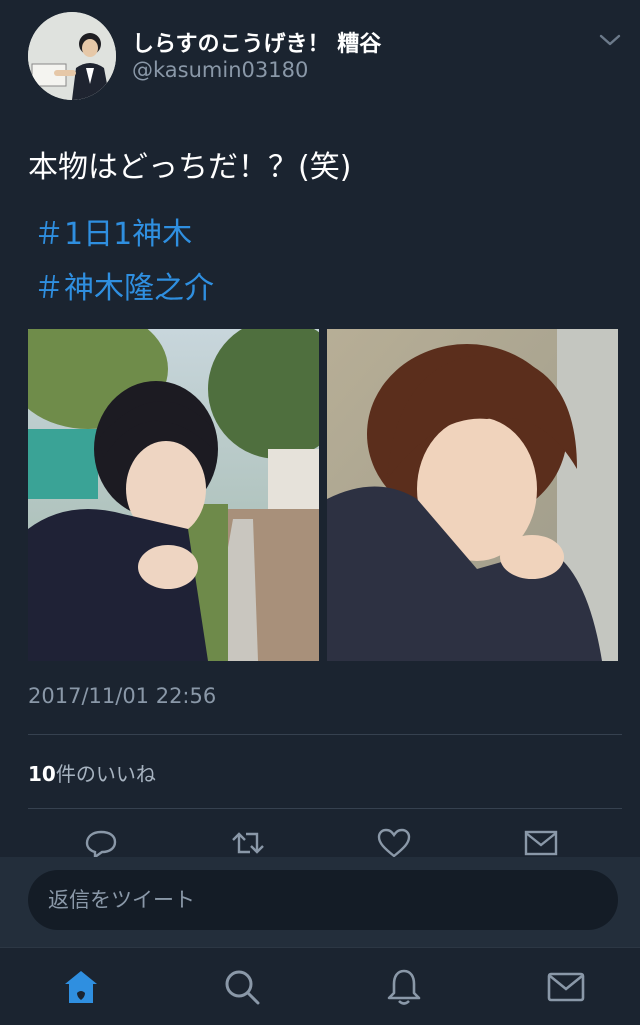  What do you see at coordinates (610, 40) in the screenshot?
I see `chevron-down-icon` at bounding box center [610, 40].